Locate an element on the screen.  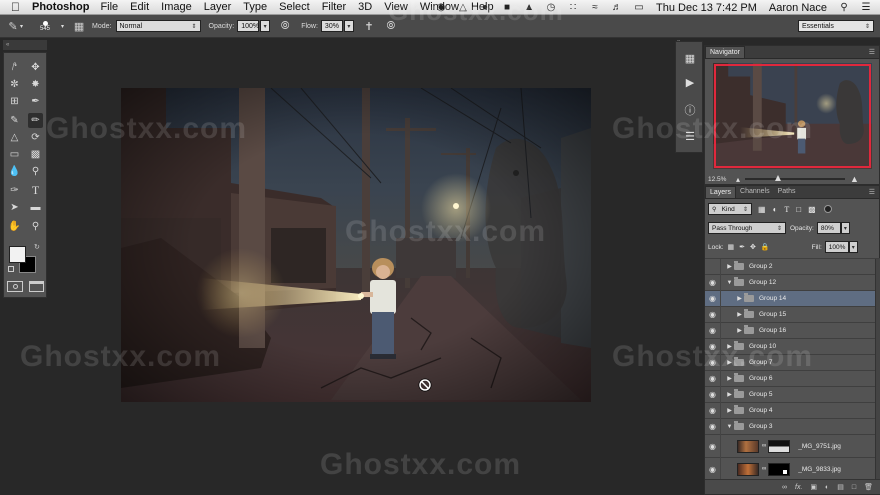
info-panel-icon: ⓘ is located at coordinates (690, 110).